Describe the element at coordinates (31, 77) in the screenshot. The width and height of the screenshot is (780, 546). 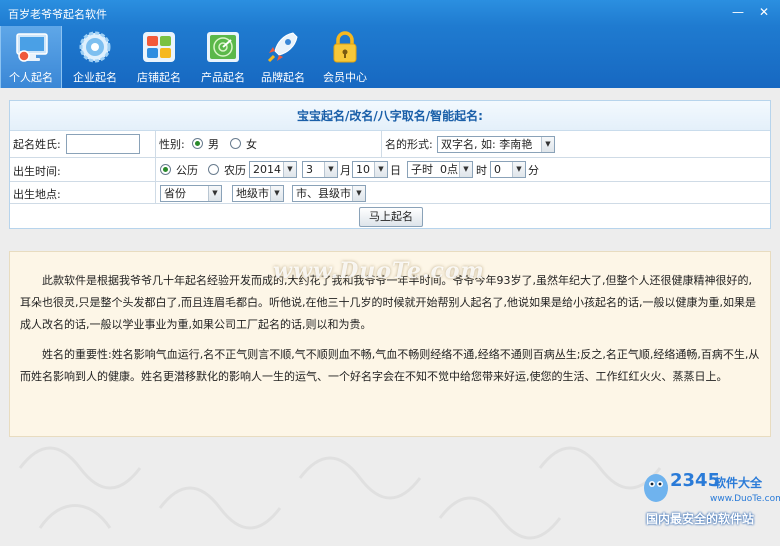
I see `tab-label: 个人起名` at that location.